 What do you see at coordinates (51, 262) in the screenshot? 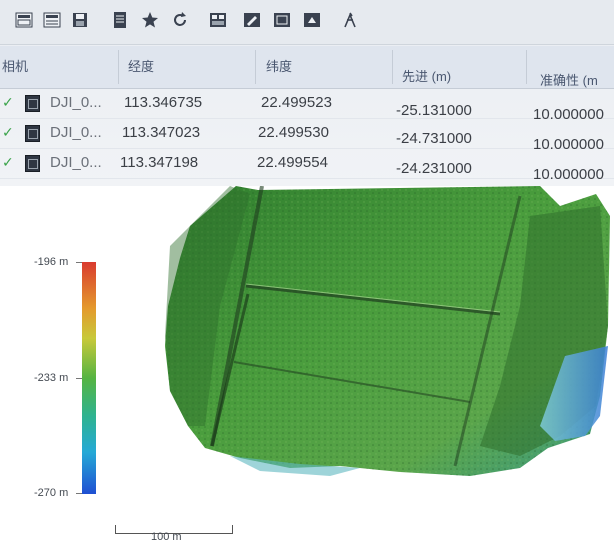
I see `legend-max-label: -196 m` at bounding box center [51, 262].